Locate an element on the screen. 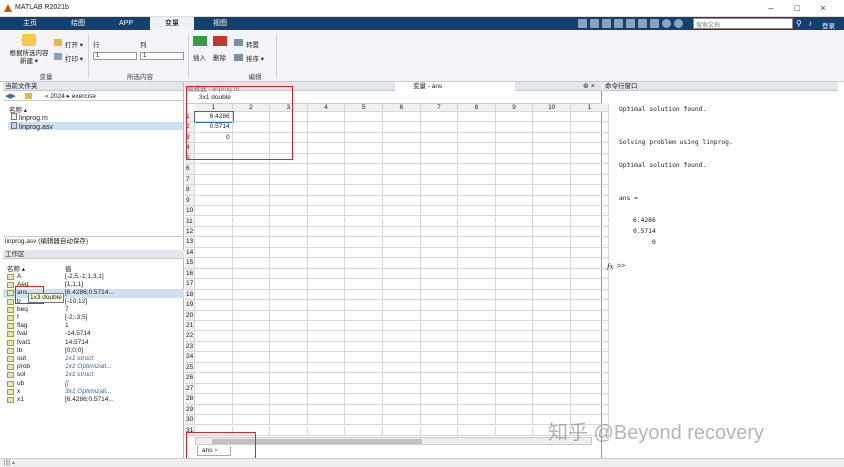 This screenshot has height=467, width=844. transpose-button: 转置 is located at coordinates (252, 44).